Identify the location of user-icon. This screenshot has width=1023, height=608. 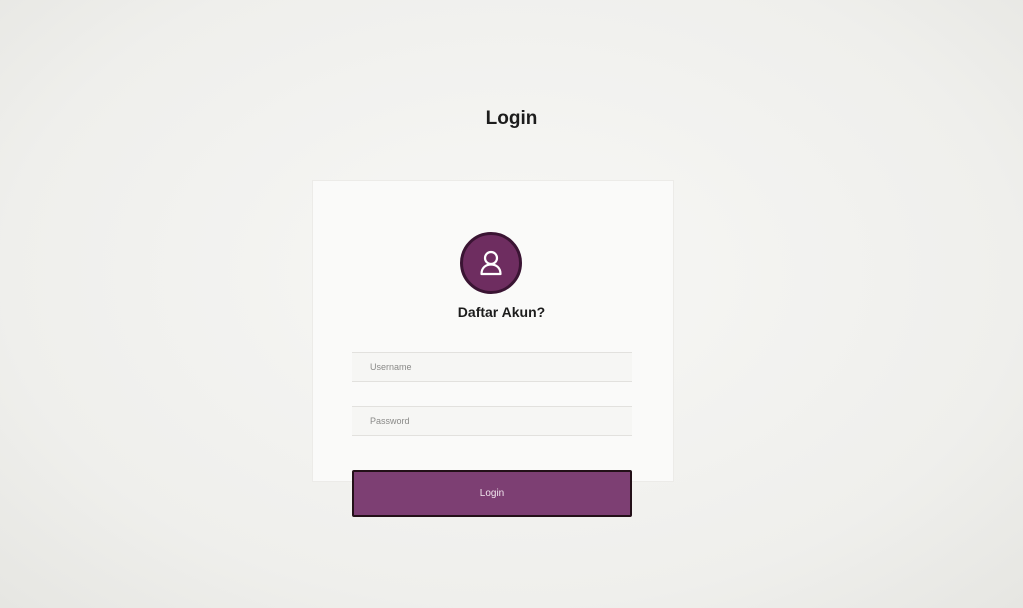
(491, 263).